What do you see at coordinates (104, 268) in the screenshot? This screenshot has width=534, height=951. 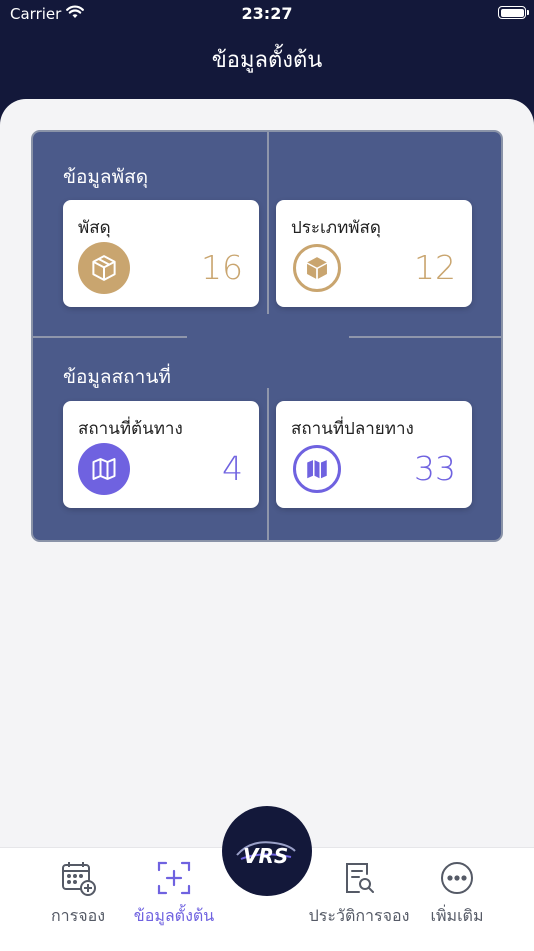 I see `box-icon` at bounding box center [104, 268].